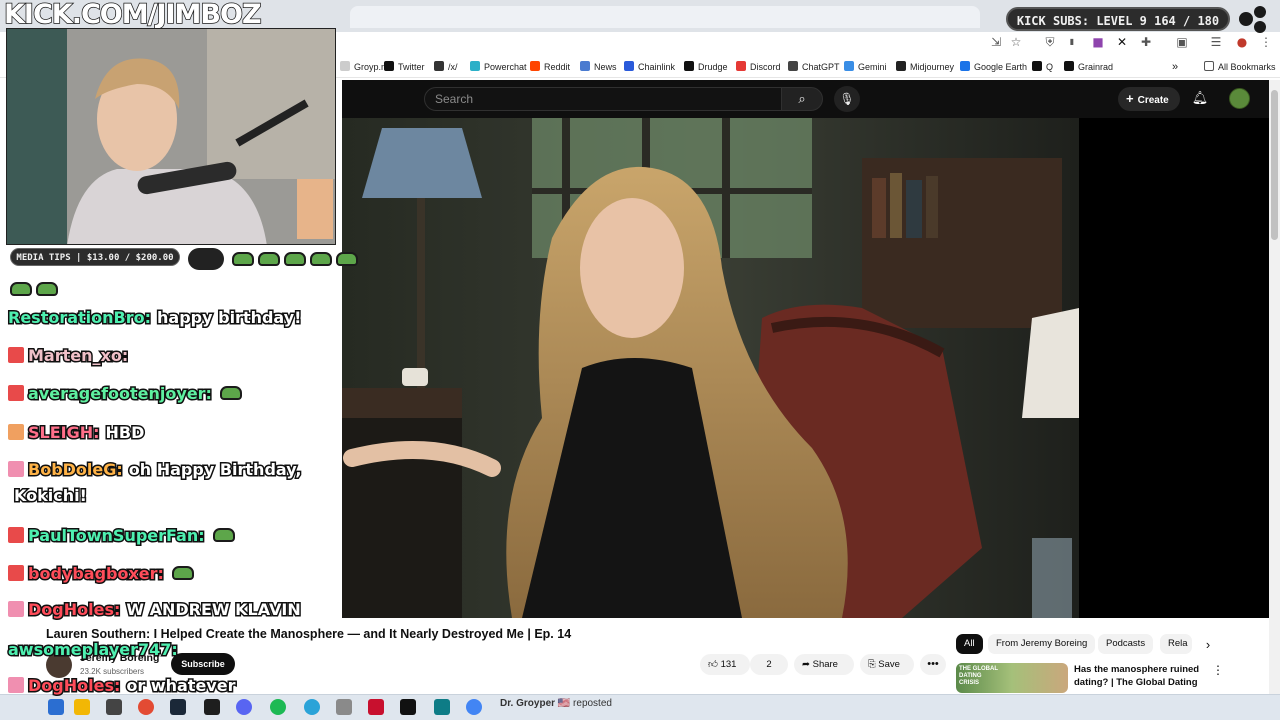 The image size is (1280, 720). Describe the element at coordinates (665, 17) in the screenshot. I see `active-tab` at that location.